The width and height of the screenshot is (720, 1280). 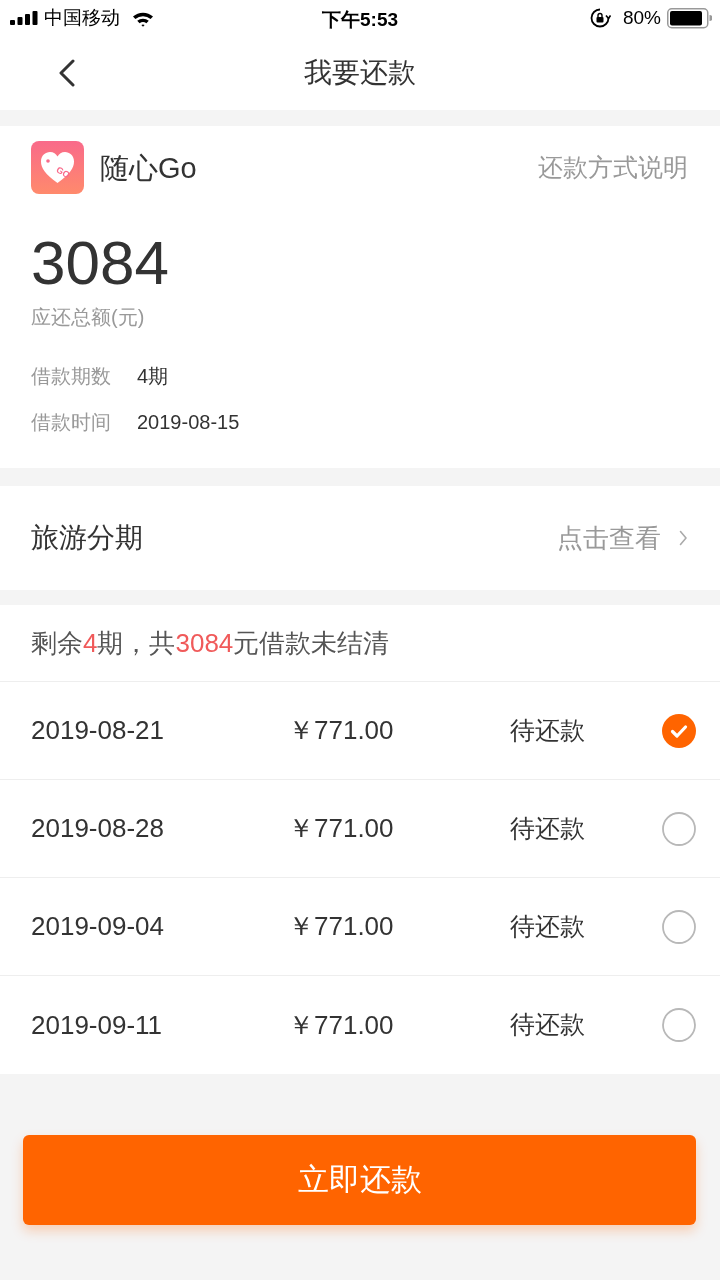 I want to click on installment-row: 2019-08-28 ￥771.00 待还款, so click(x=360, y=829).